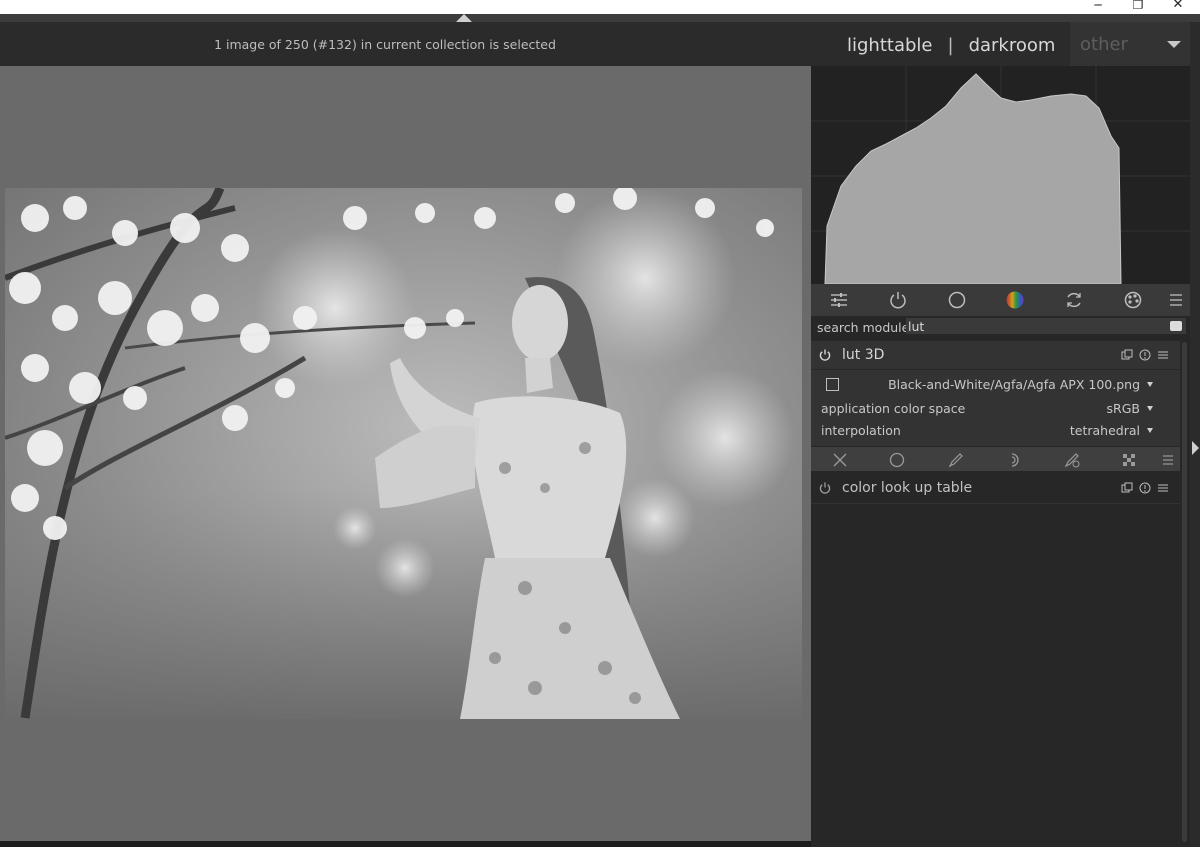 The image size is (1200, 847). What do you see at coordinates (1195, 456) in the screenshot?
I see `right-panel-edge` at bounding box center [1195, 456].